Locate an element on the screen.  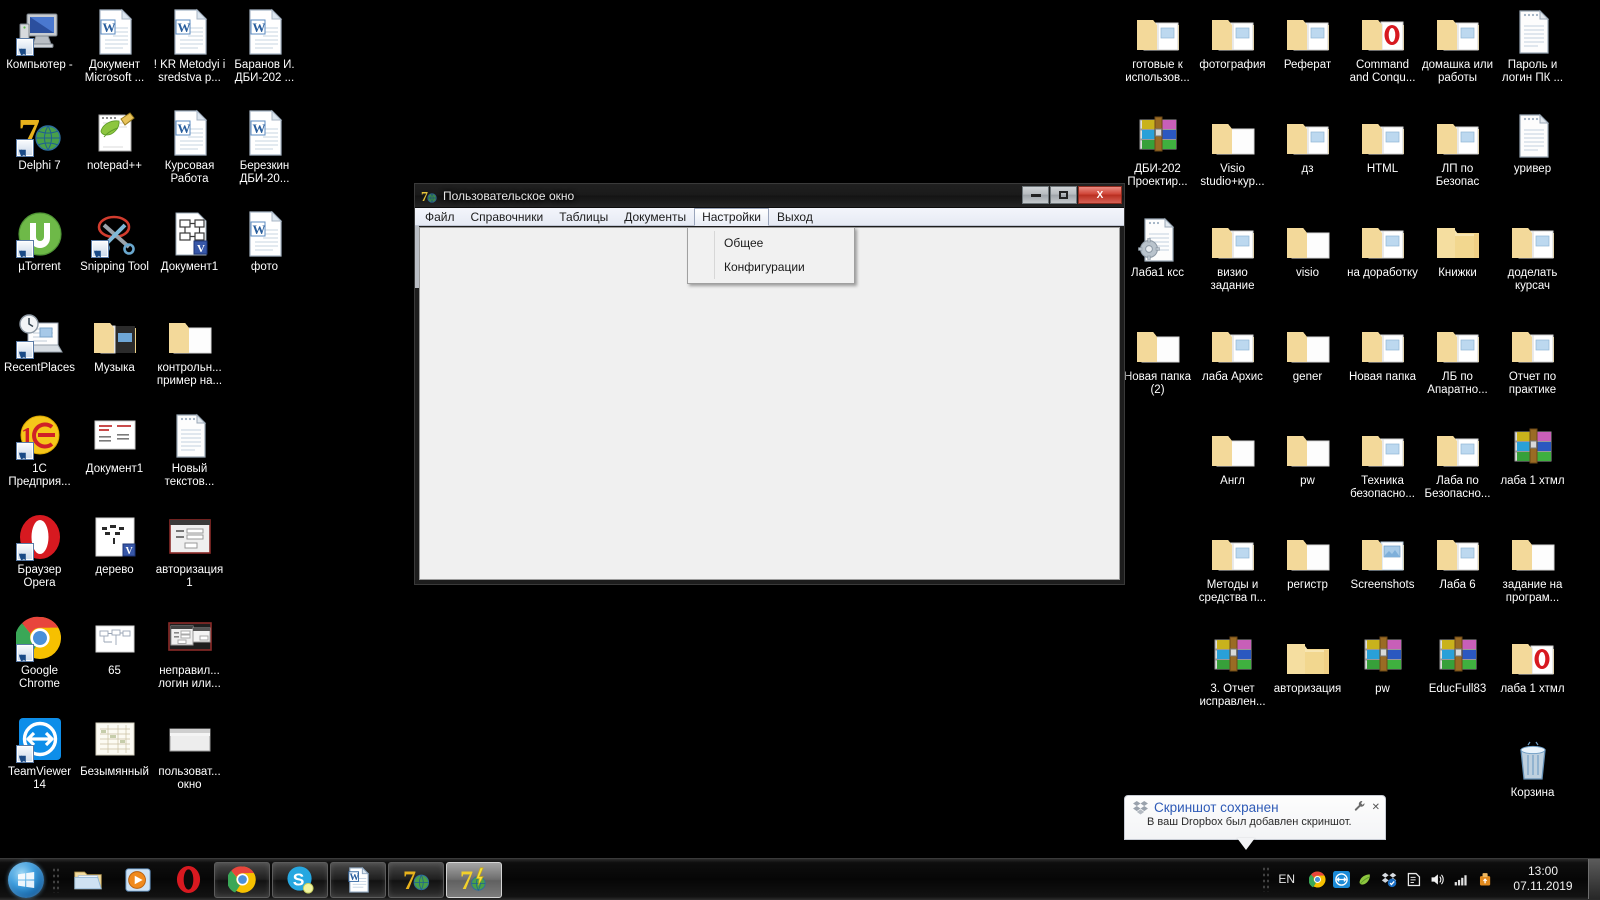
menu-item-2: Справочники is located at coordinates (507, 216).